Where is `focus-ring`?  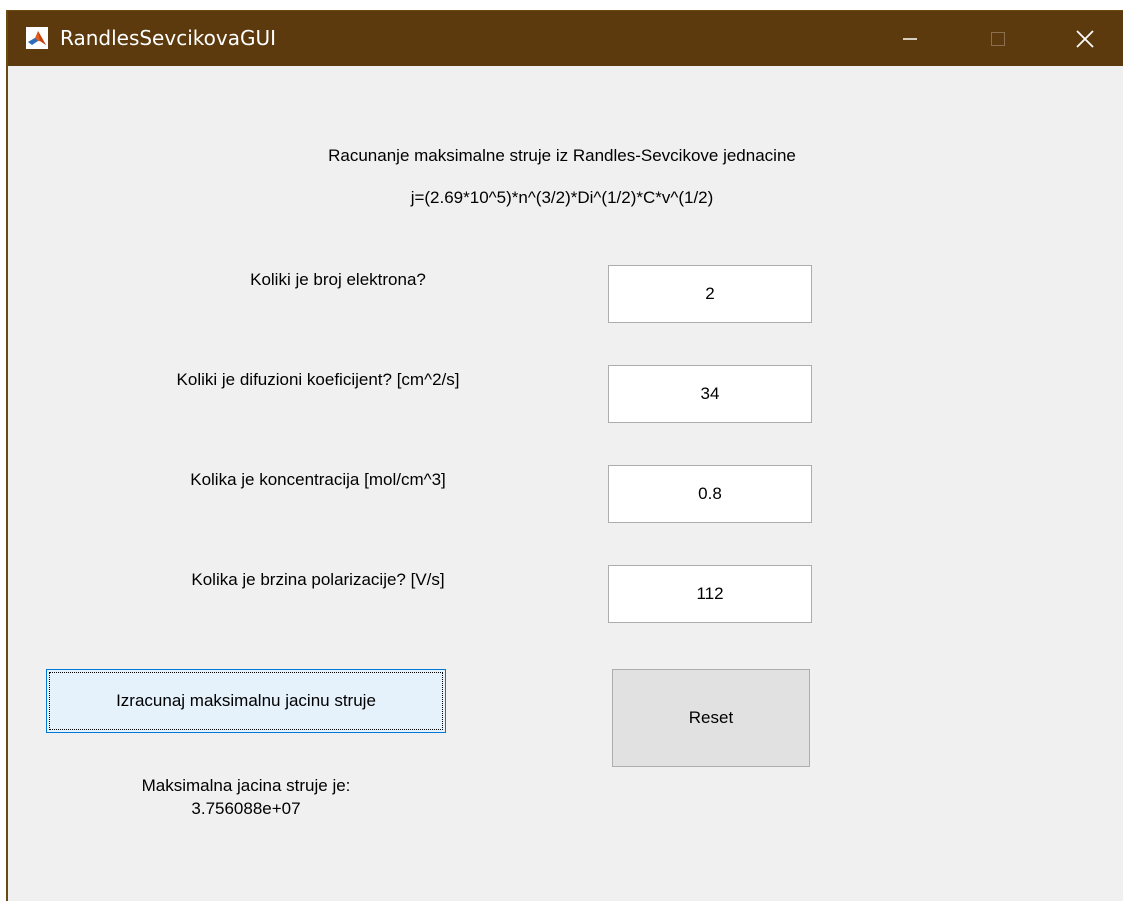 focus-ring is located at coordinates (246, 701).